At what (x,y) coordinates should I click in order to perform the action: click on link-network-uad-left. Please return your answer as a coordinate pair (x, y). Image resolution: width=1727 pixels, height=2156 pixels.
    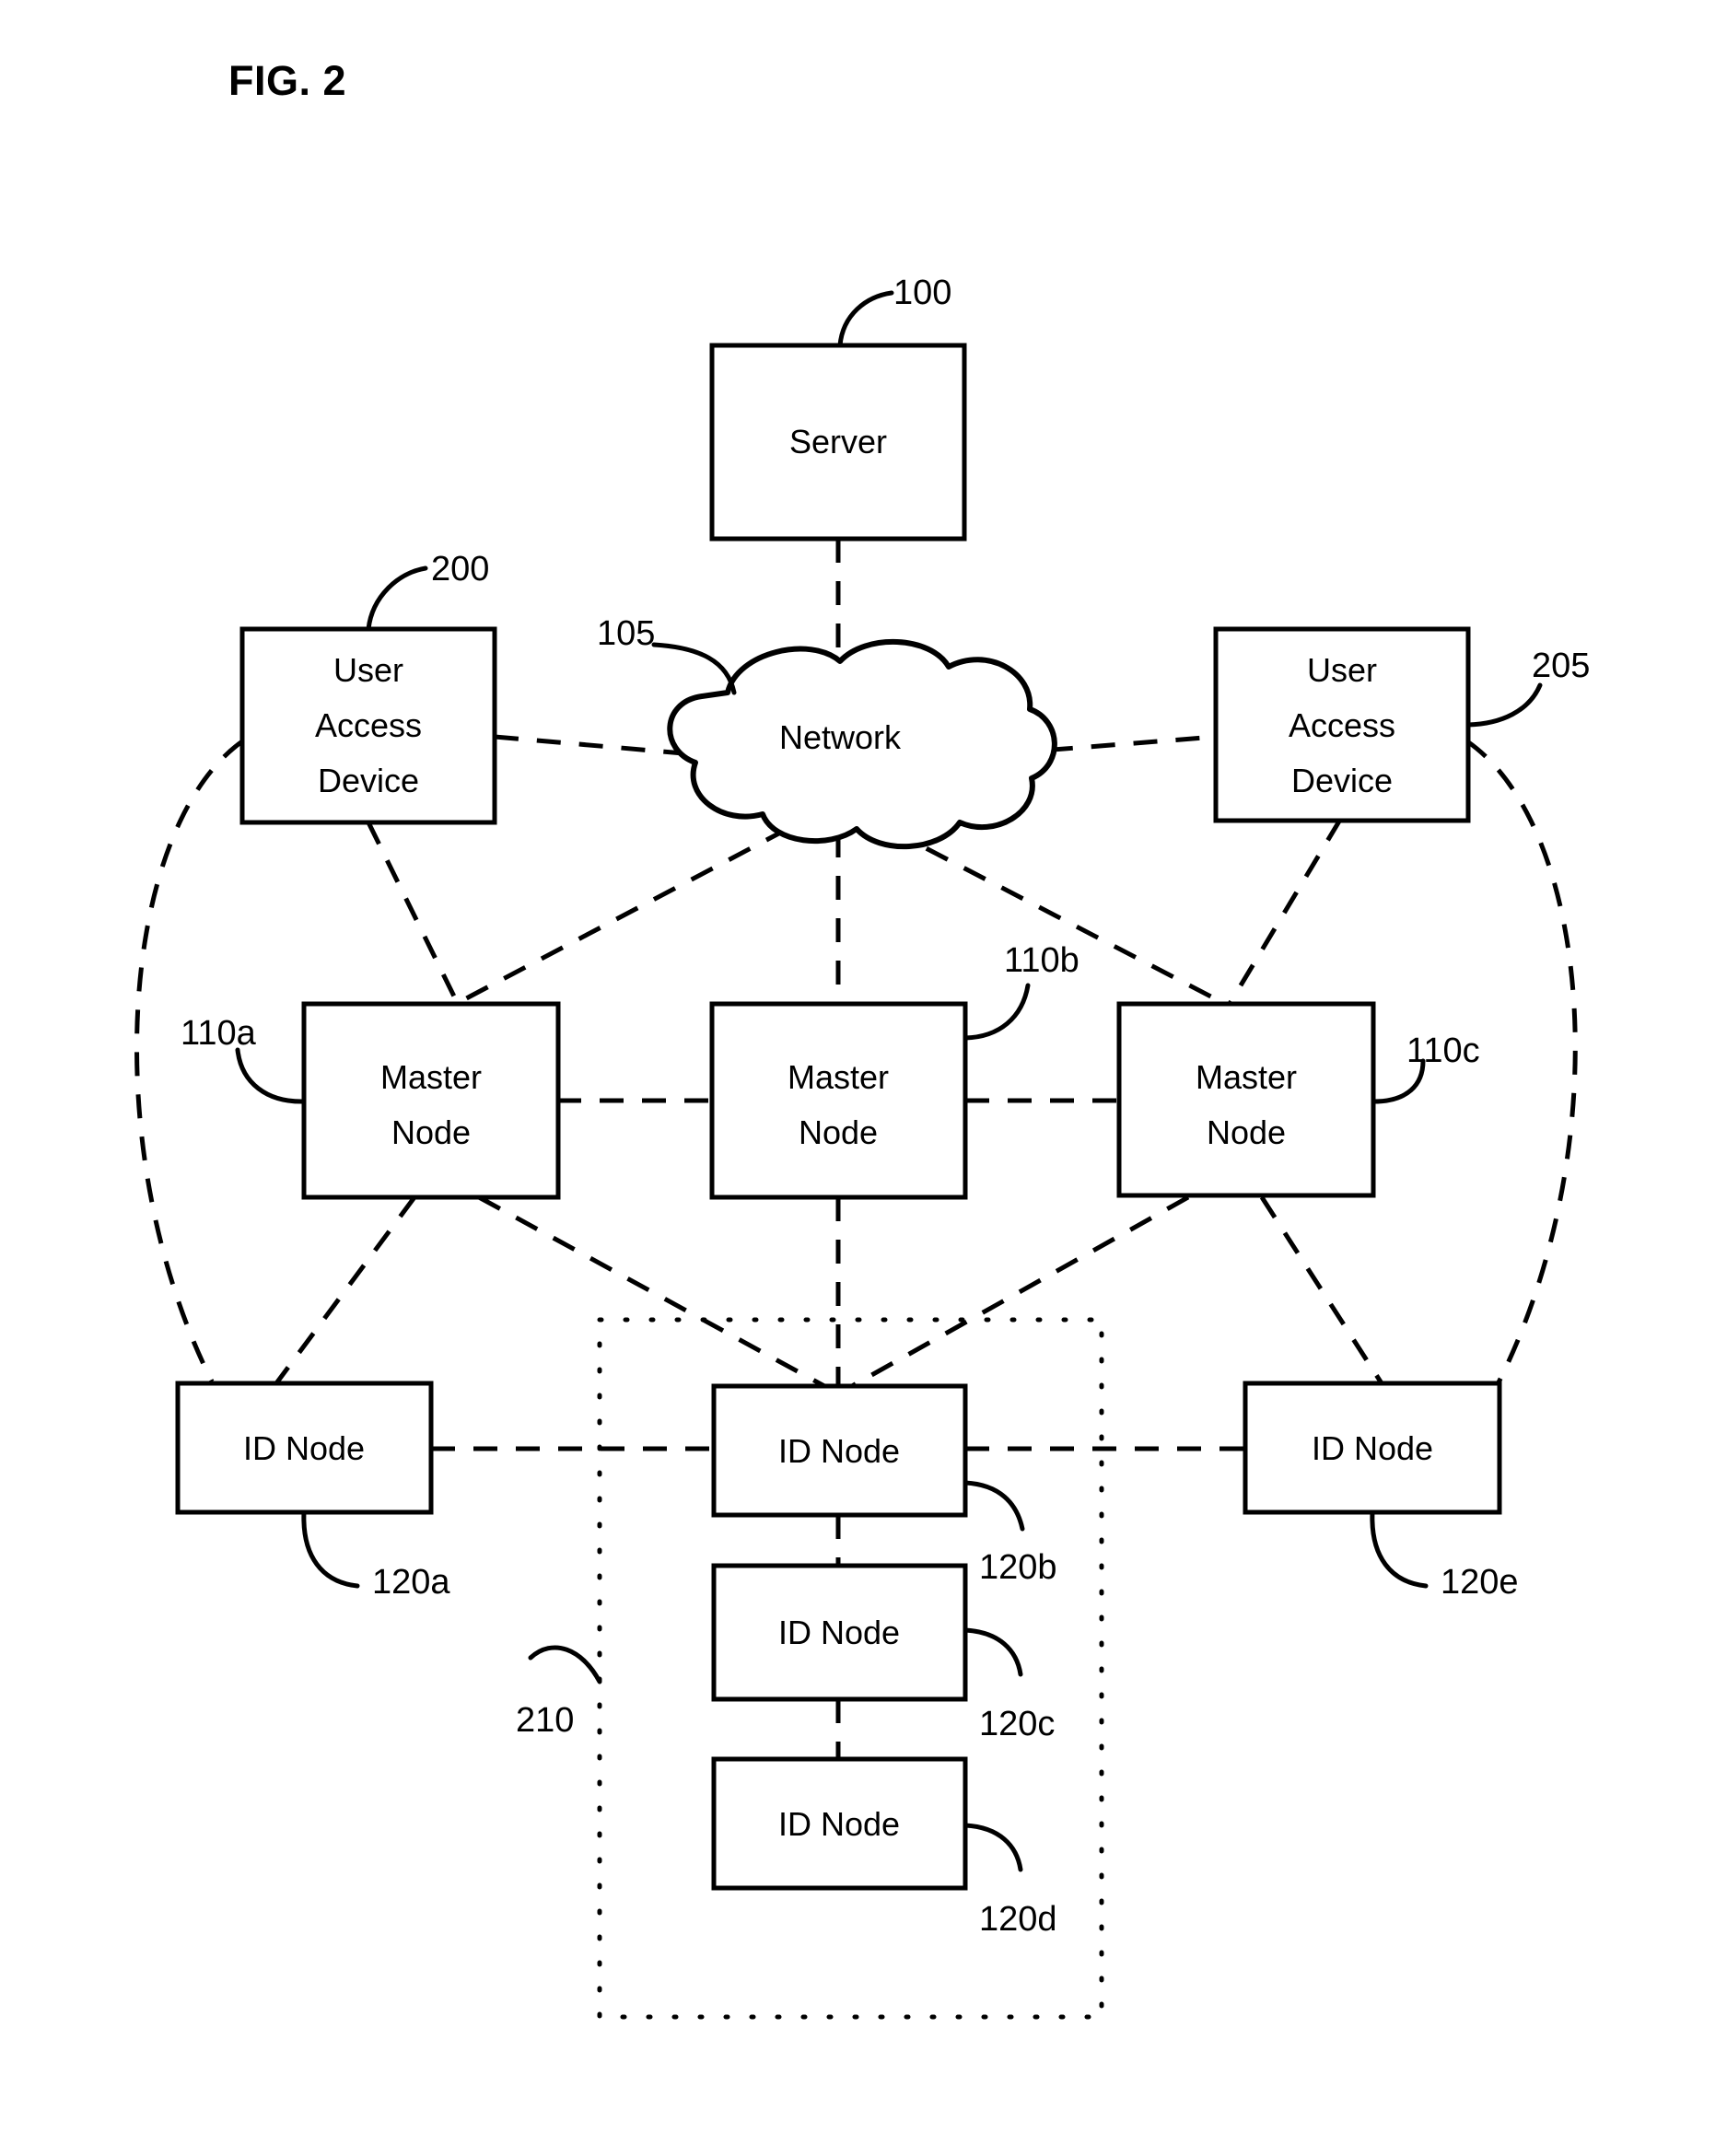
    Looking at the image, I should click on (589, 745).